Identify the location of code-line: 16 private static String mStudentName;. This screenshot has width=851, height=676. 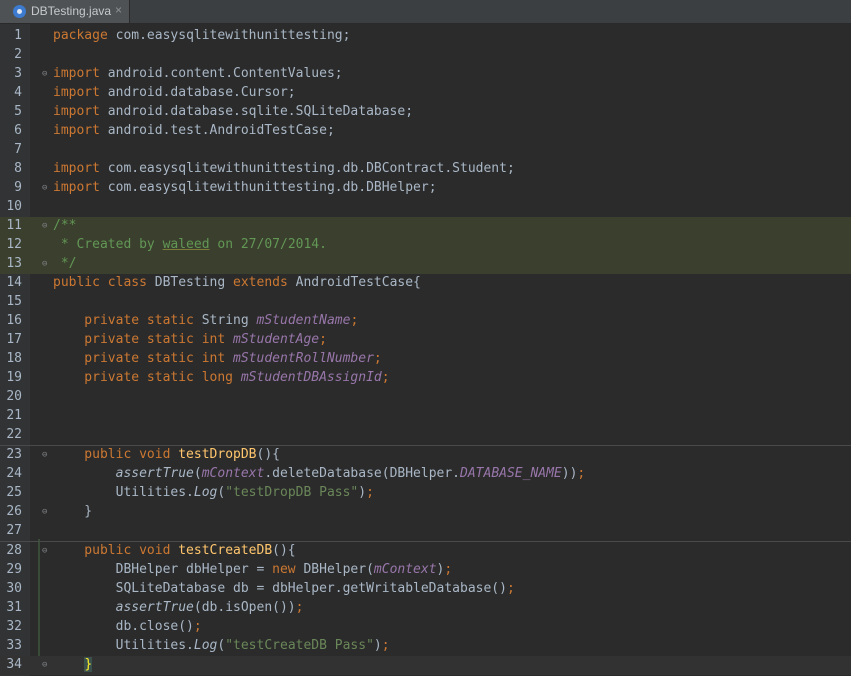
(425, 321).